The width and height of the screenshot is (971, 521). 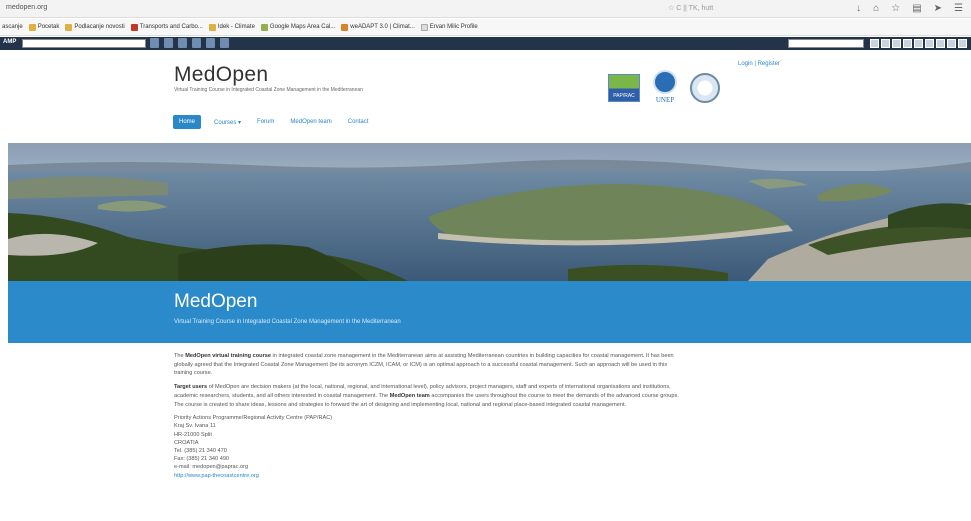 I want to click on address-email: e-mail: medopen@paprac.org, so click(x=428, y=467).